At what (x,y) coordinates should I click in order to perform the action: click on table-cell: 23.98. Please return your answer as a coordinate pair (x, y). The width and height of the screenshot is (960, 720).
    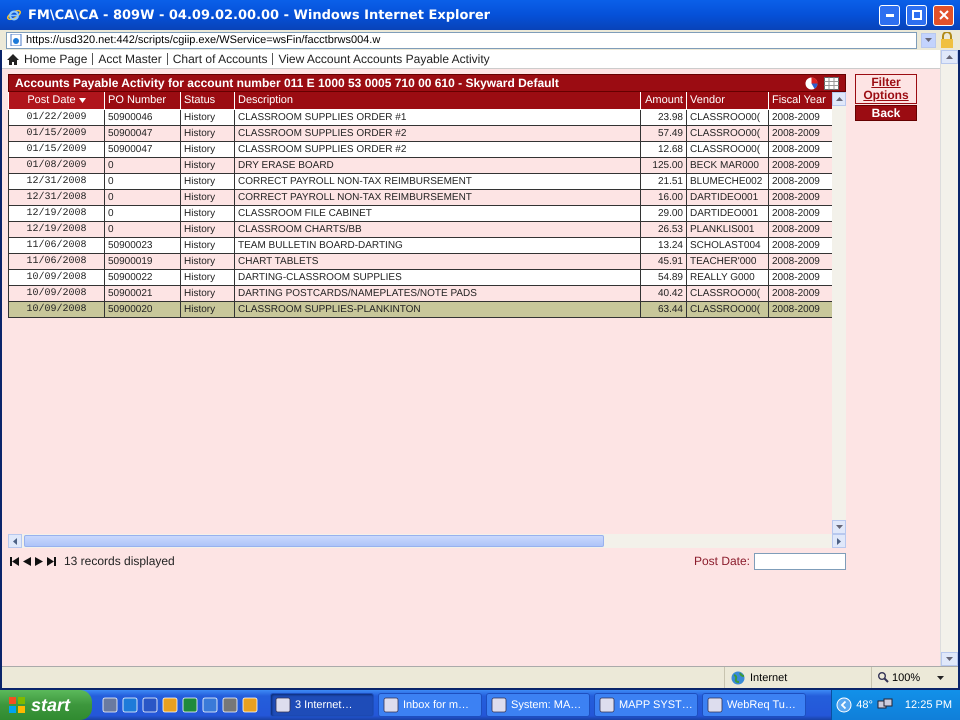
    Looking at the image, I should click on (670, 117).